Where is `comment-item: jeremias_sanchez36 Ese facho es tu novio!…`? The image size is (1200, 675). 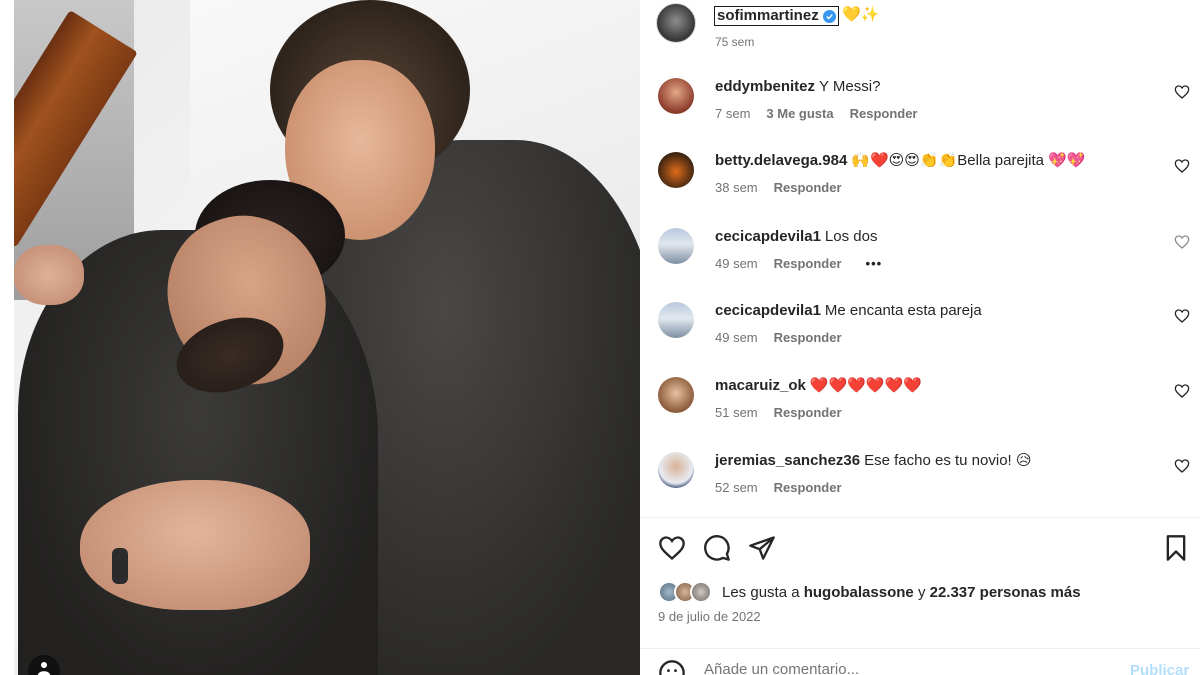
comment-item: jeremias_sanchez36 Ese facho es tu novio!… is located at coordinates (920, 482).